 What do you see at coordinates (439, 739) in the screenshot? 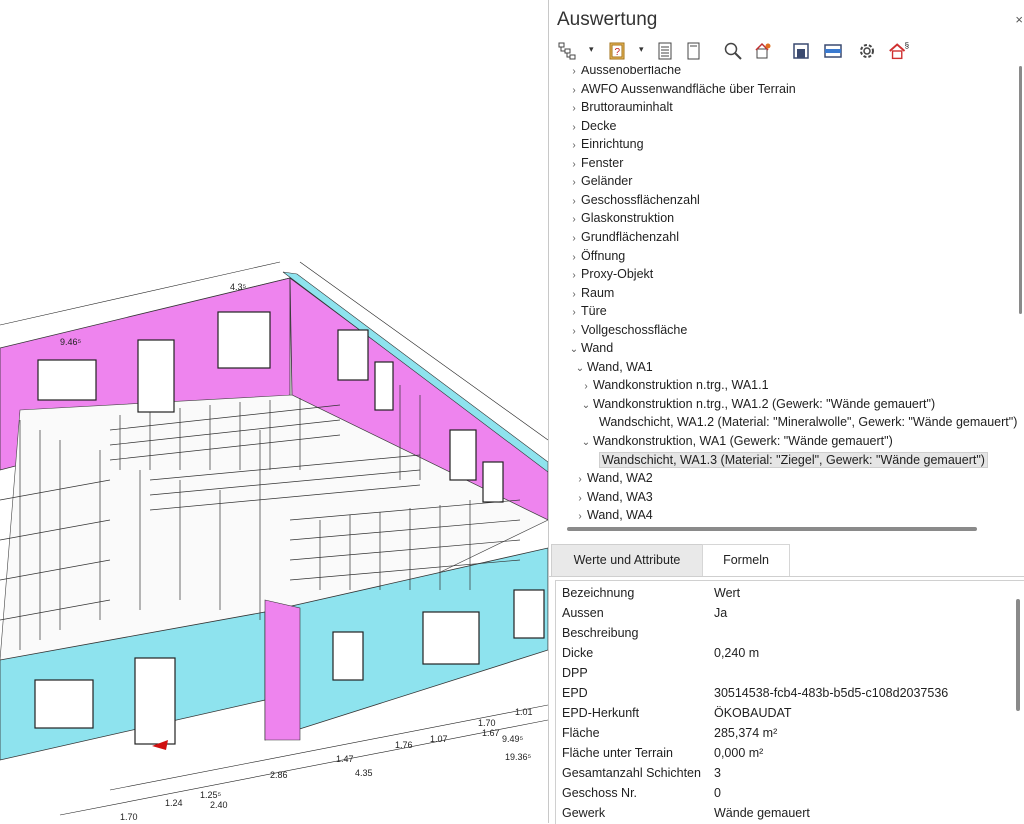
I see `dimension-label: 1.07` at bounding box center [439, 739].